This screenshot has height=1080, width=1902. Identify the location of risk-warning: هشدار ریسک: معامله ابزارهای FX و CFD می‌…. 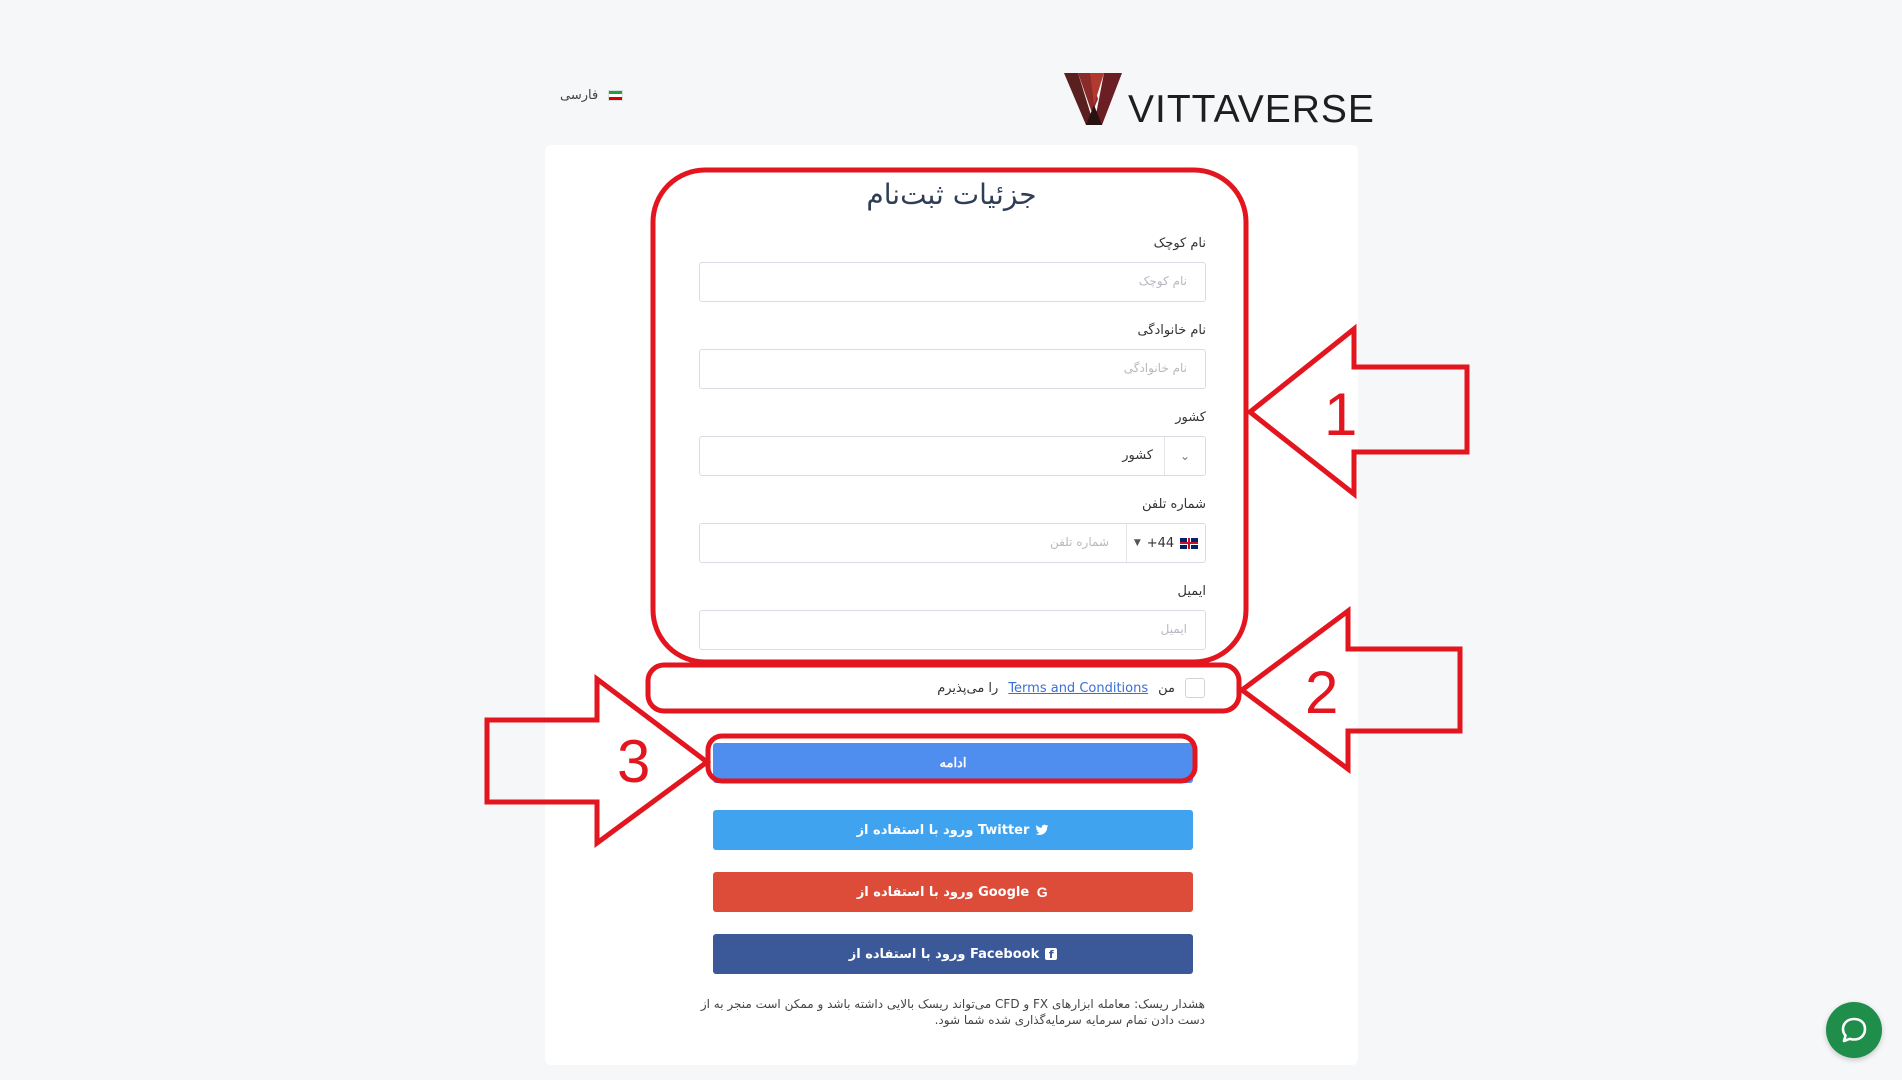
(952, 1012).